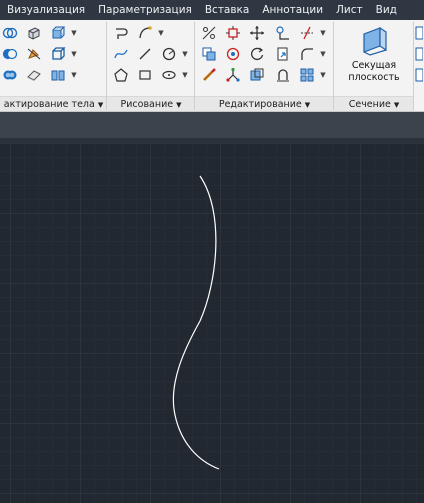 The height and width of the screenshot is (503, 424). What do you see at coordinates (307, 75) in the screenshot?
I see `array-rectangular-icon` at bounding box center [307, 75].